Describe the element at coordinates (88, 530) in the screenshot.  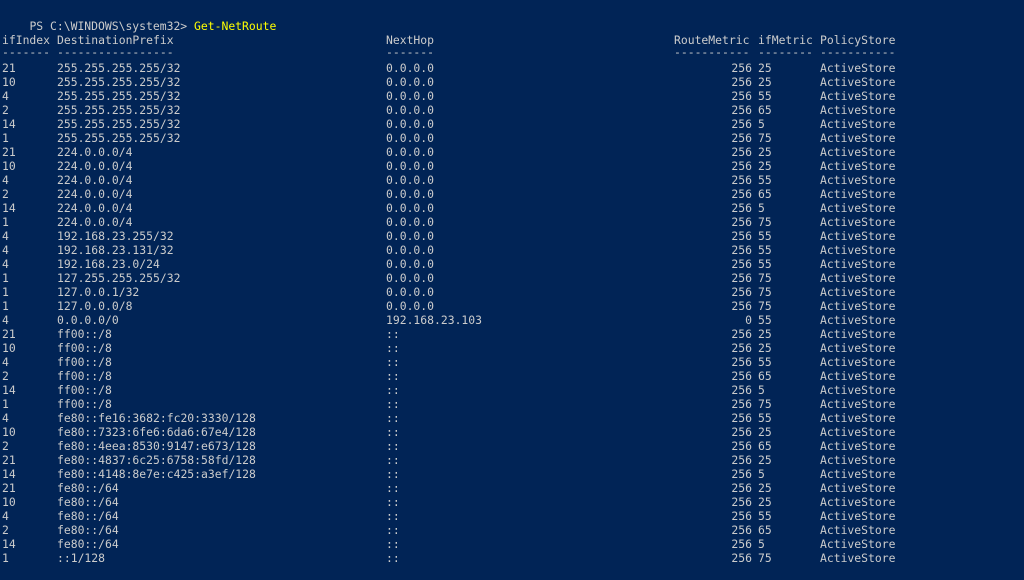
I see `cell-destination-prefix: fe80::/64` at that location.